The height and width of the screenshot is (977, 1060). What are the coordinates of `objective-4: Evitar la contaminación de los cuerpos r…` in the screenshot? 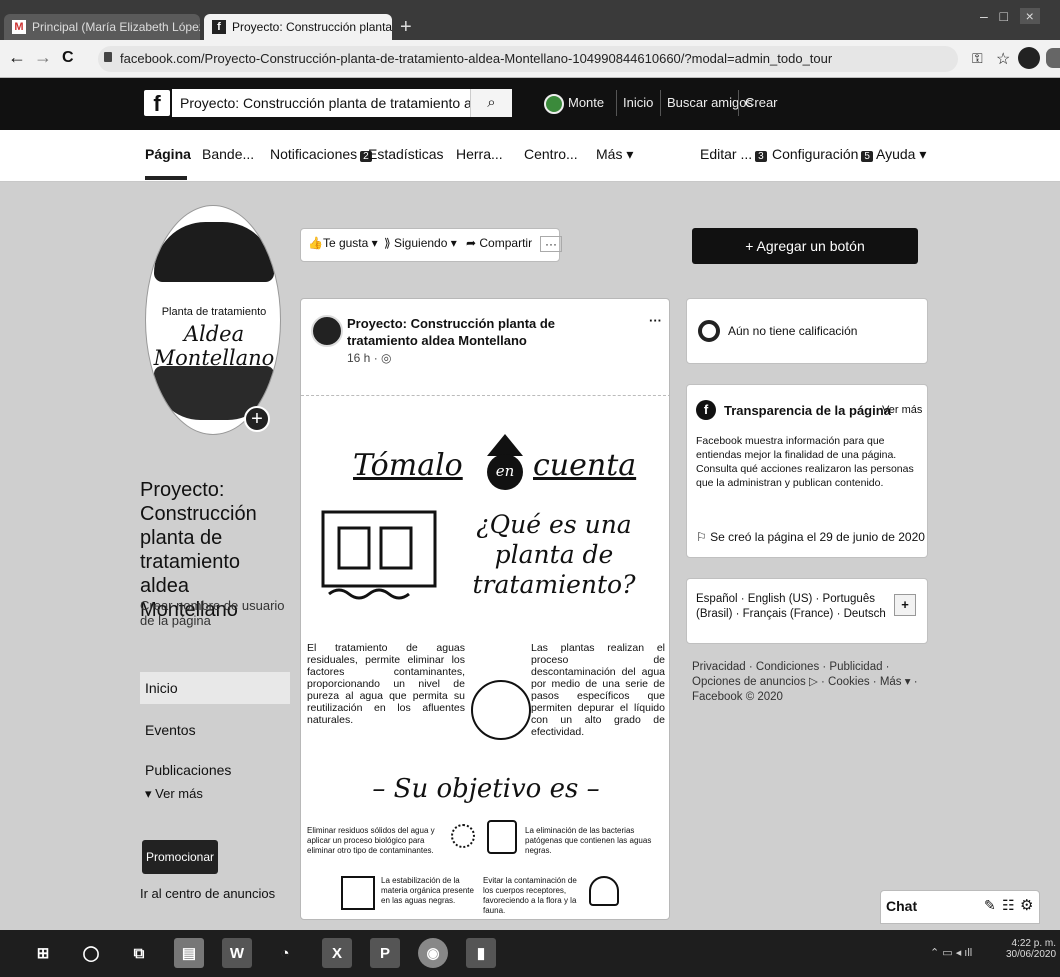 It's located at (530, 895).